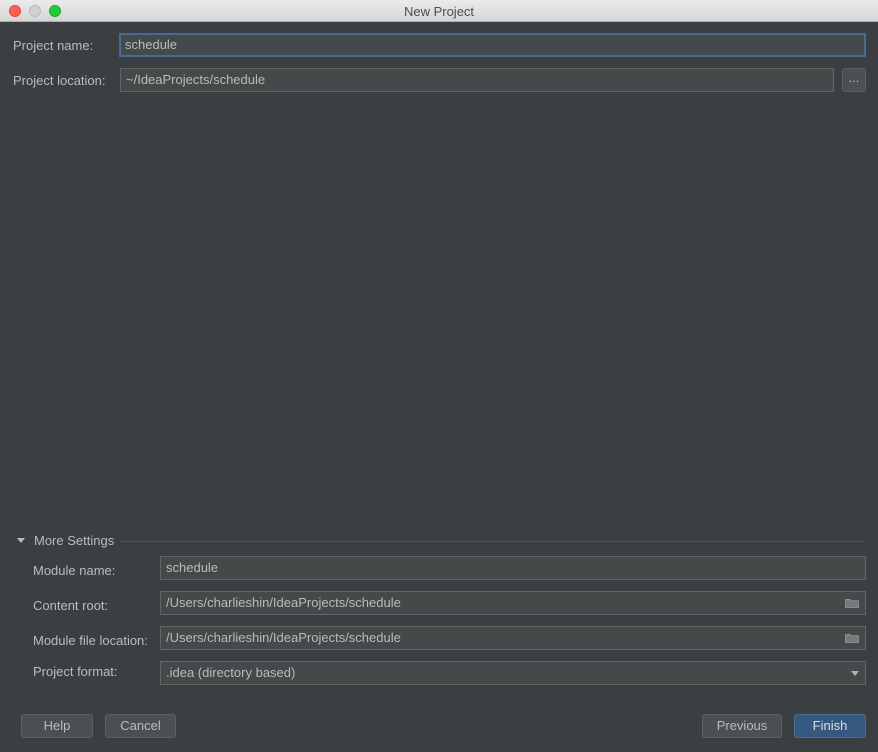 The height and width of the screenshot is (752, 878). I want to click on chevron-down-icon, so click(855, 673).